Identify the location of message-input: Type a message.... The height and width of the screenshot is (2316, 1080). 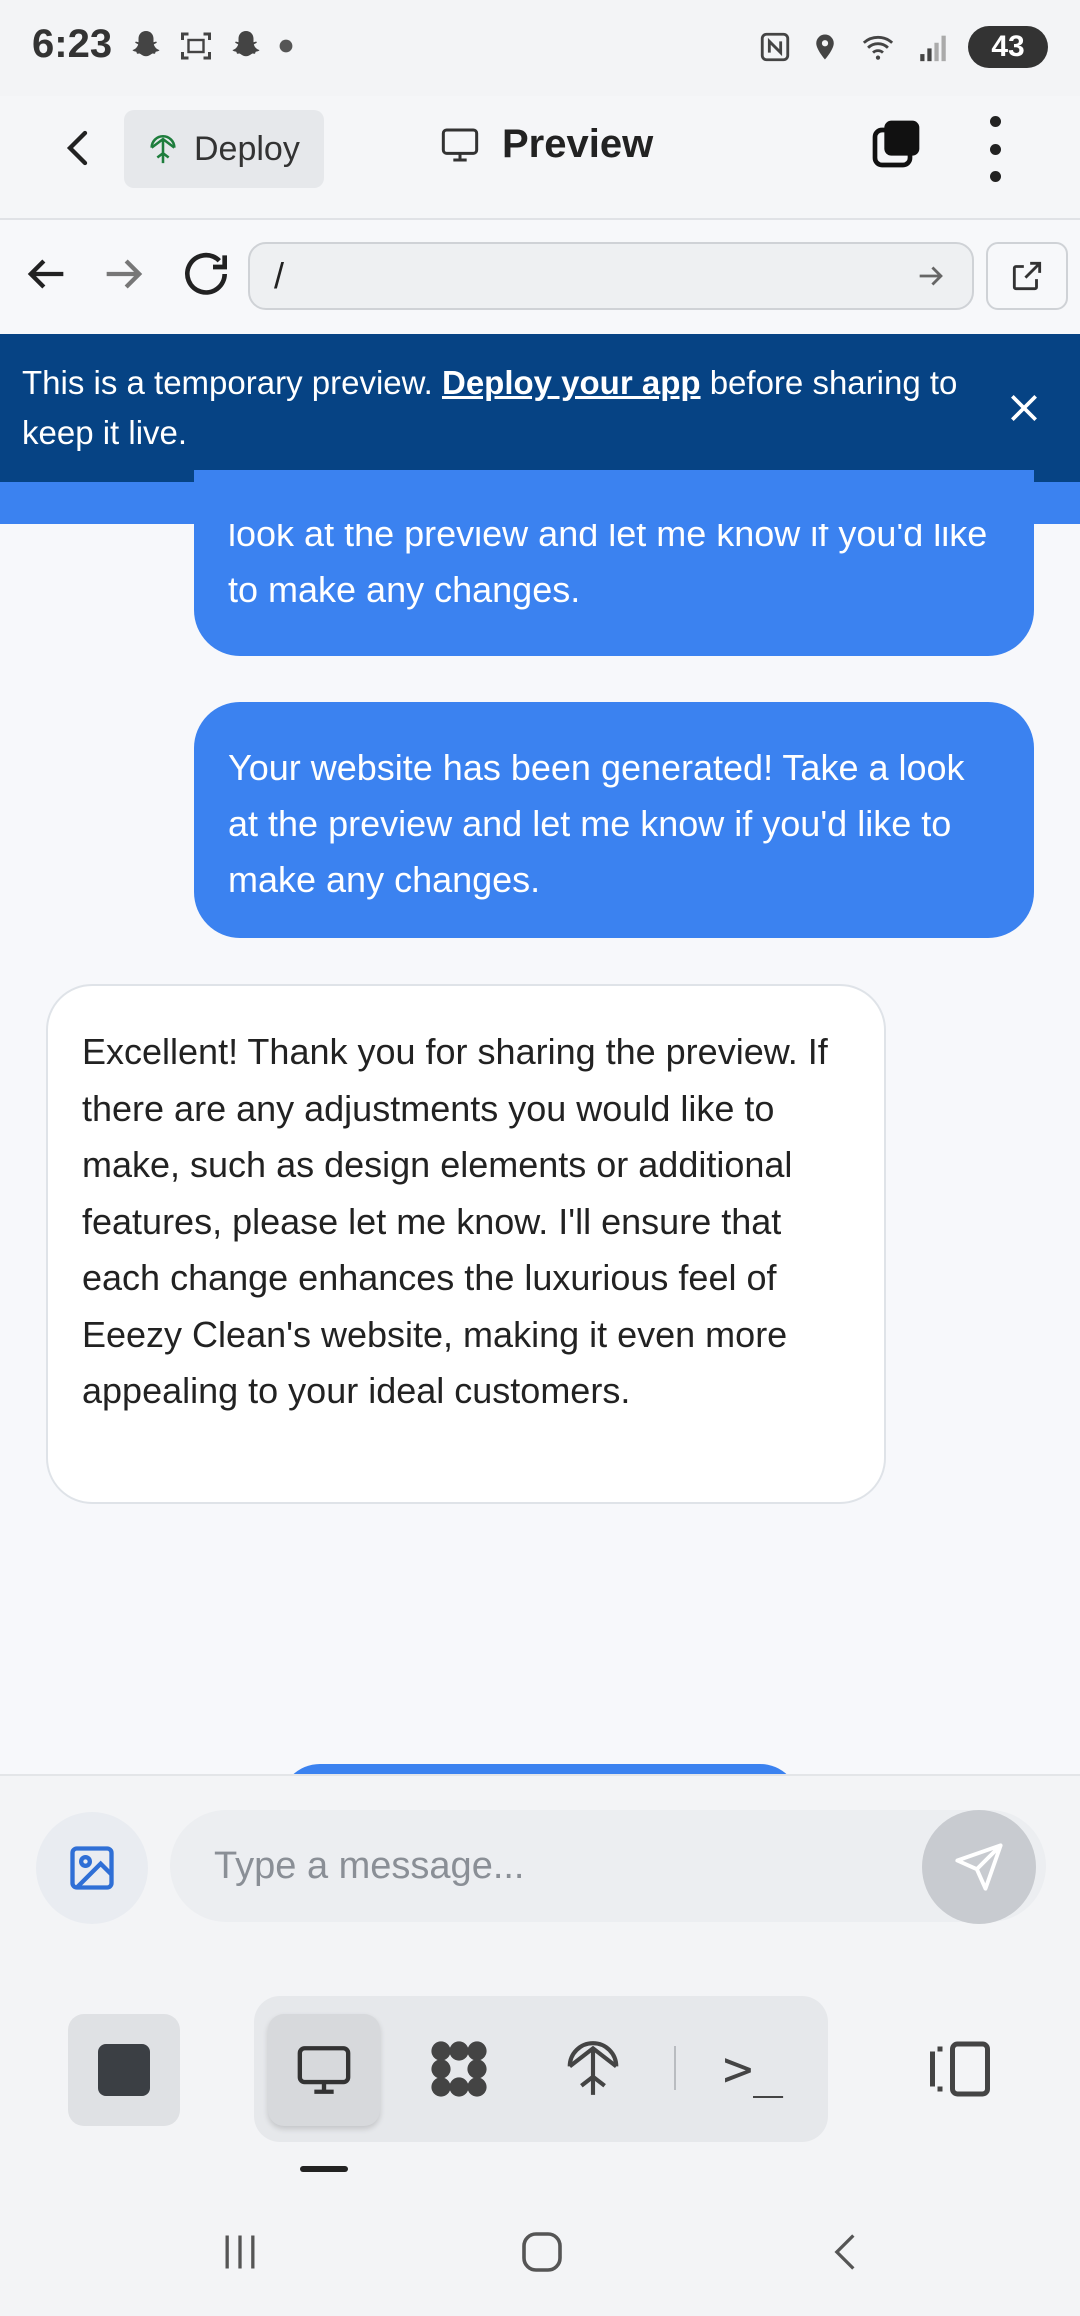
(608, 1866).